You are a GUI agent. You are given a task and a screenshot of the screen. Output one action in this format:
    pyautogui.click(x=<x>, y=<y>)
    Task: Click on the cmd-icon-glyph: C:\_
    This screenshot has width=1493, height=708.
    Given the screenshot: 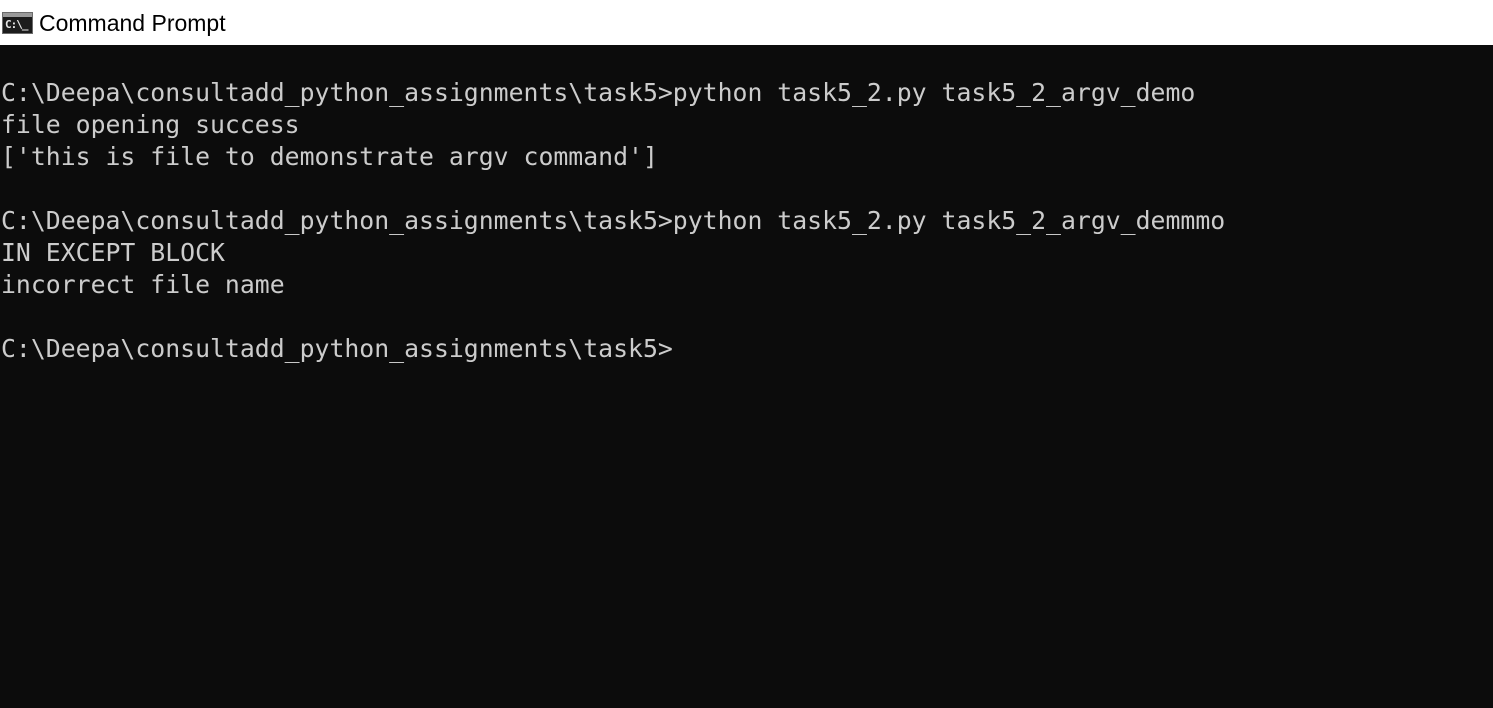 What is the action you would take?
    pyautogui.click(x=16, y=24)
    